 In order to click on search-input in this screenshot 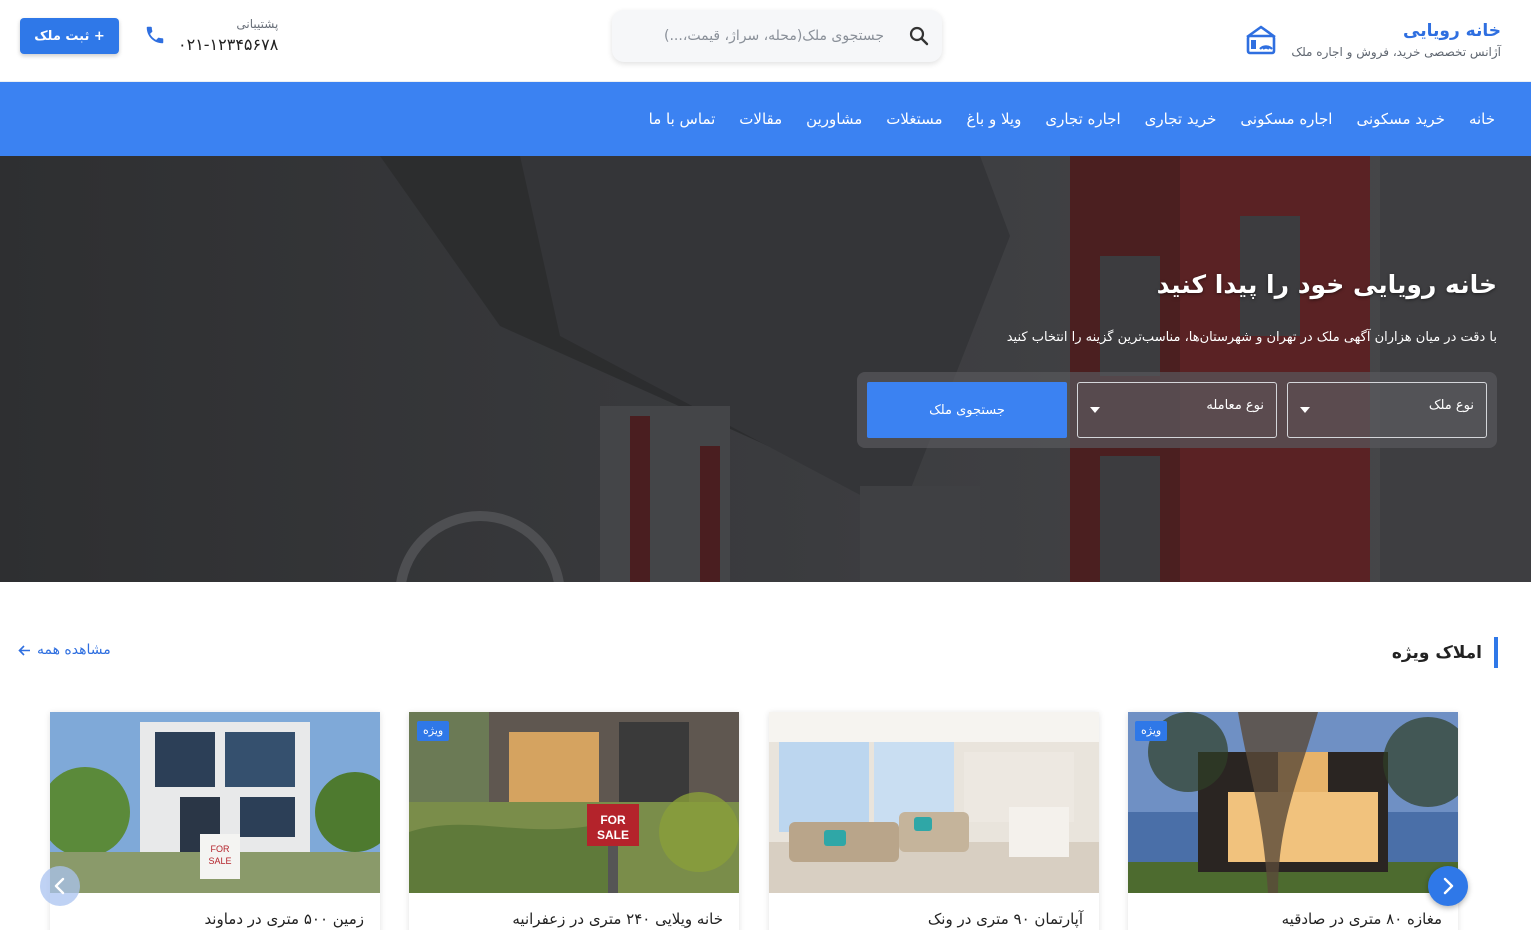, I will do `click(754, 36)`.